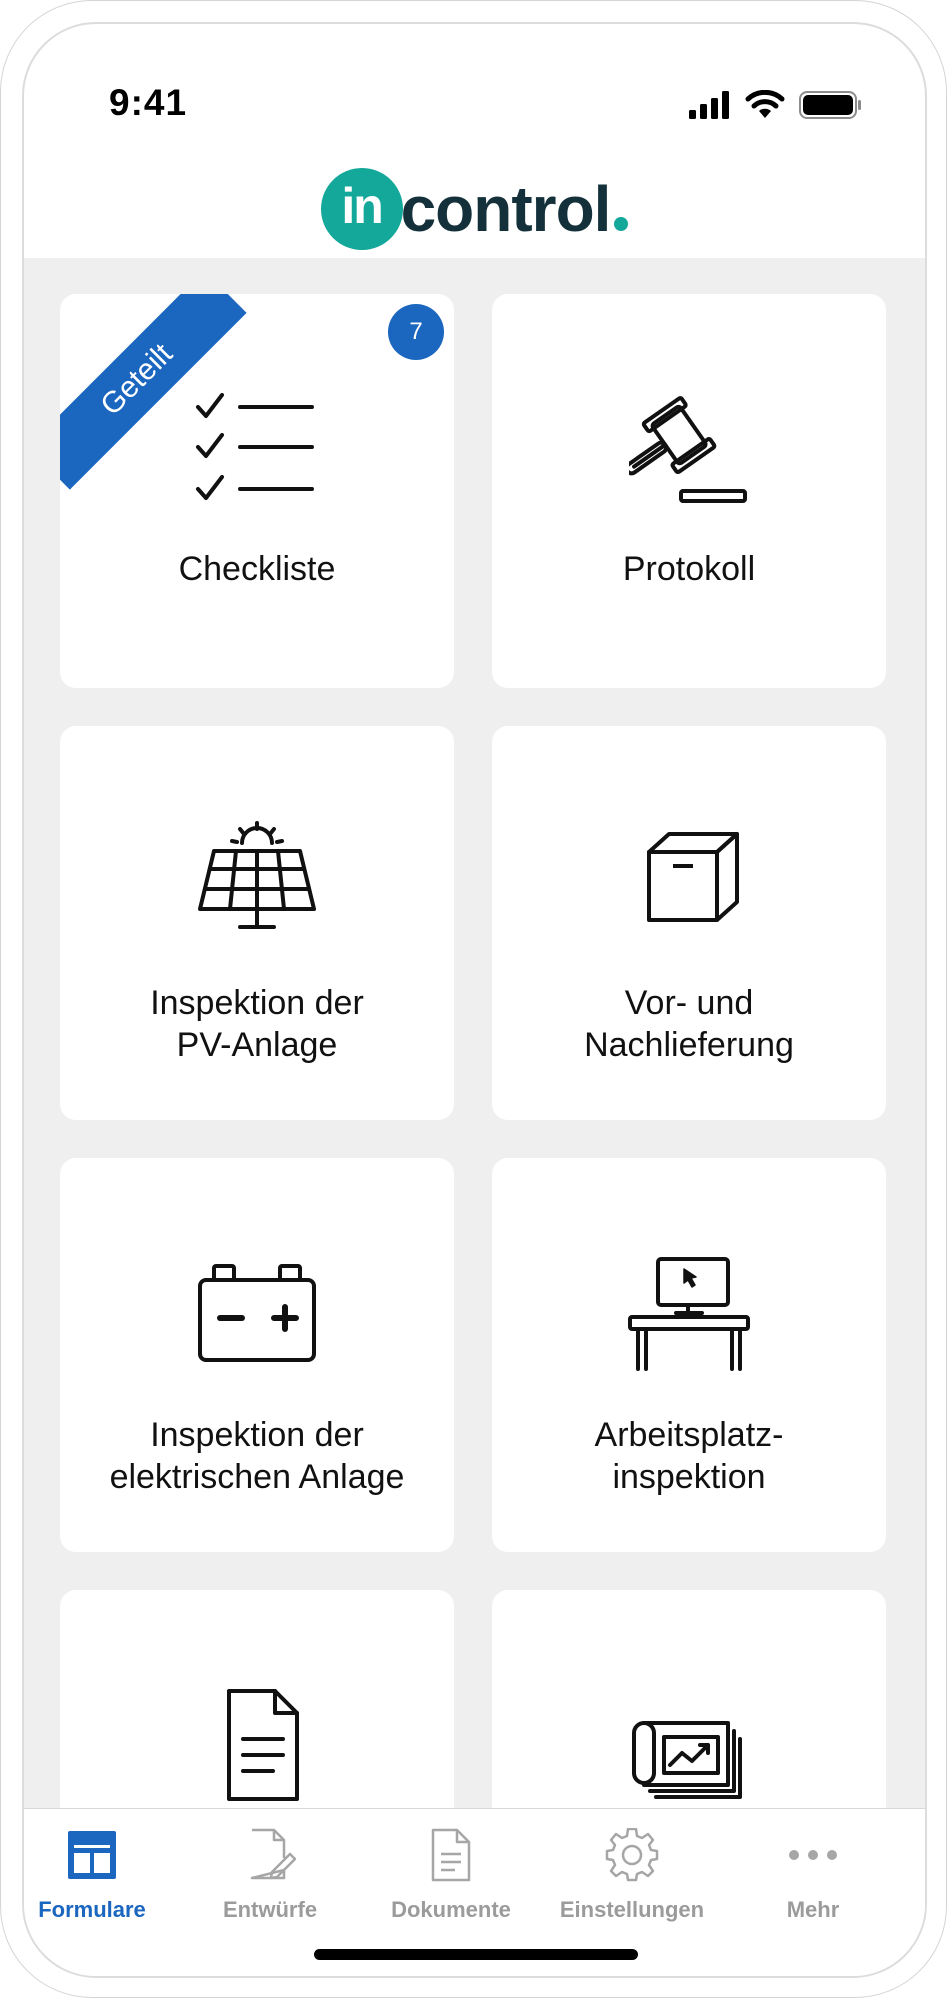  What do you see at coordinates (689, 449) in the screenshot?
I see `gavel-icon` at bounding box center [689, 449].